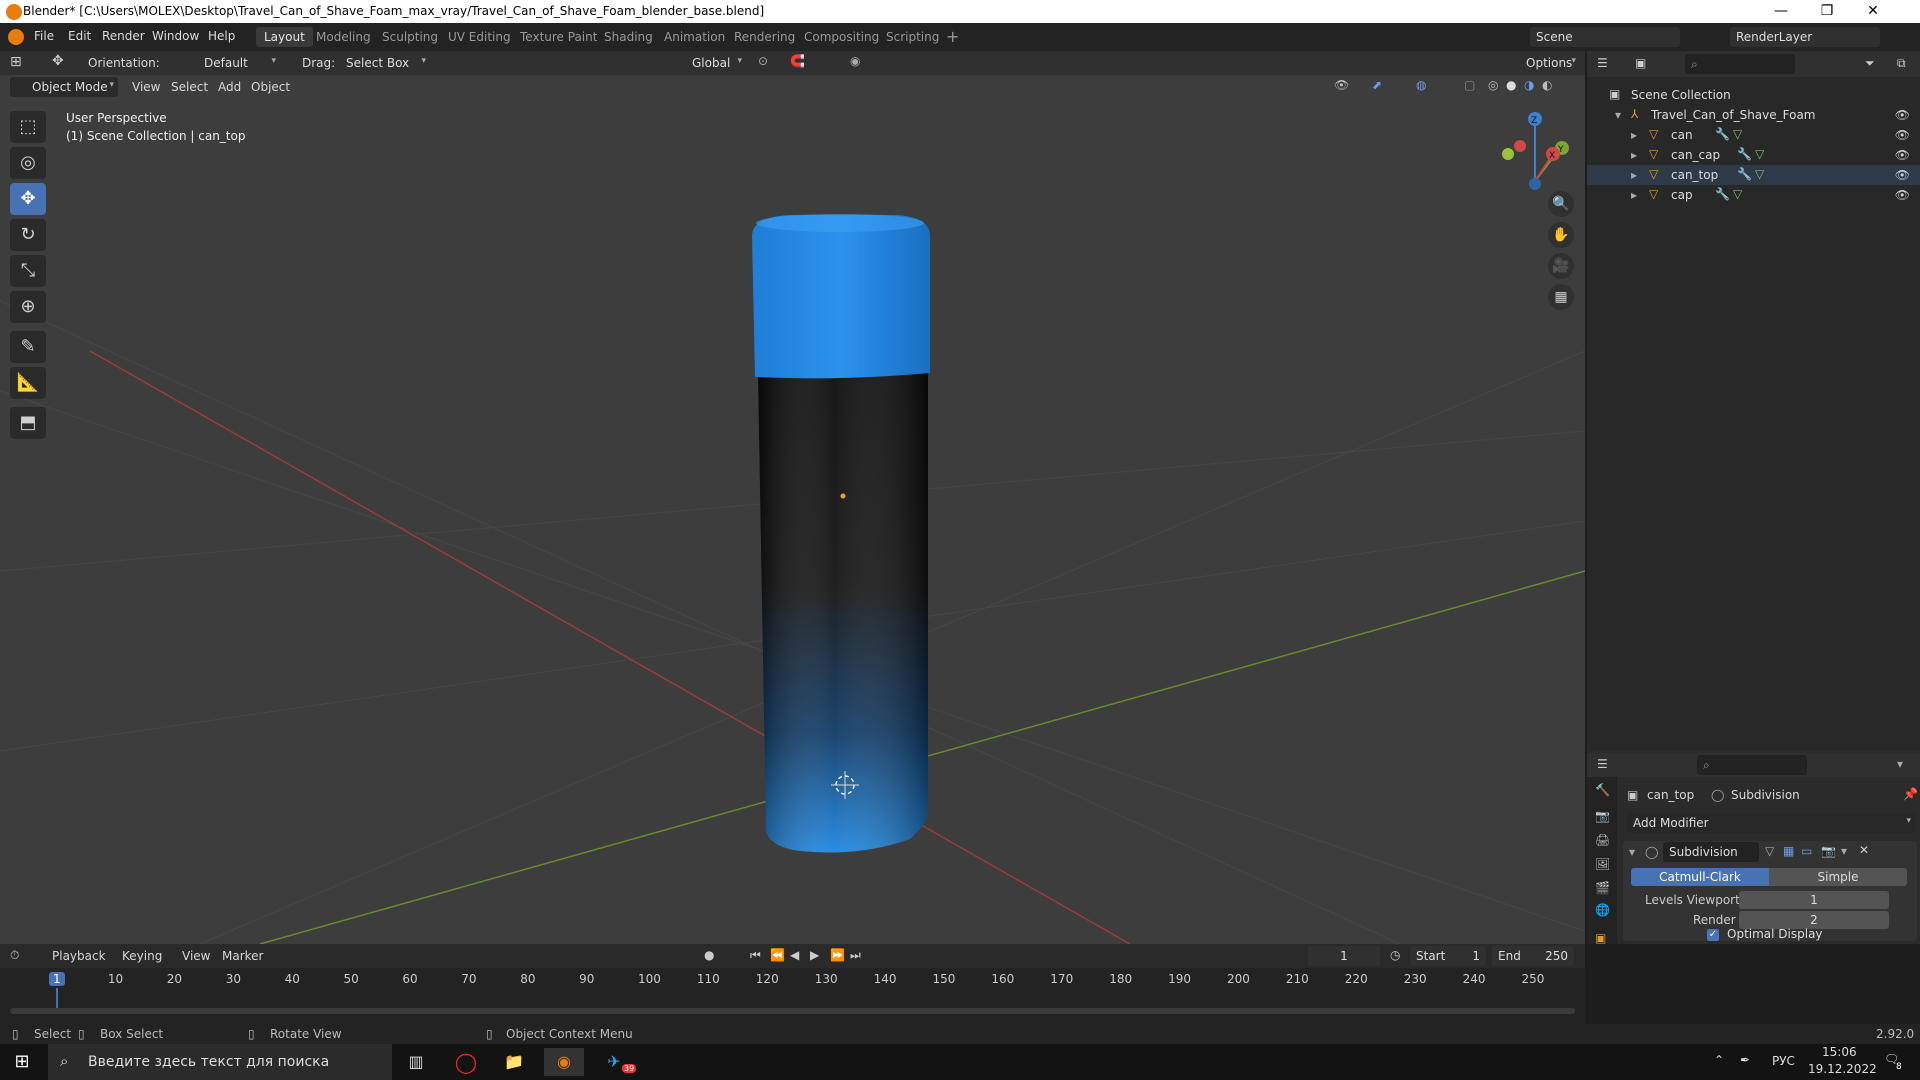 This screenshot has width=1920, height=1080. I want to click on tab-layout: Layout, so click(284, 37).